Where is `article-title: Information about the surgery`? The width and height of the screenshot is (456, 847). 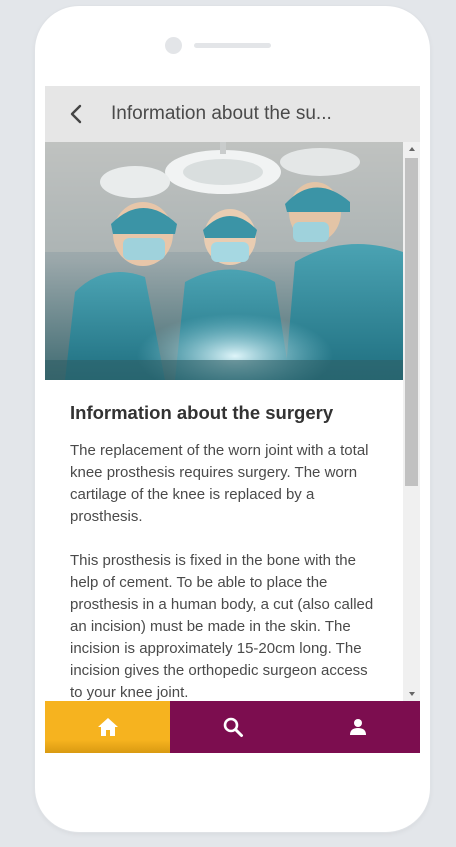
article-title: Information about the surgery is located at coordinates (202, 412).